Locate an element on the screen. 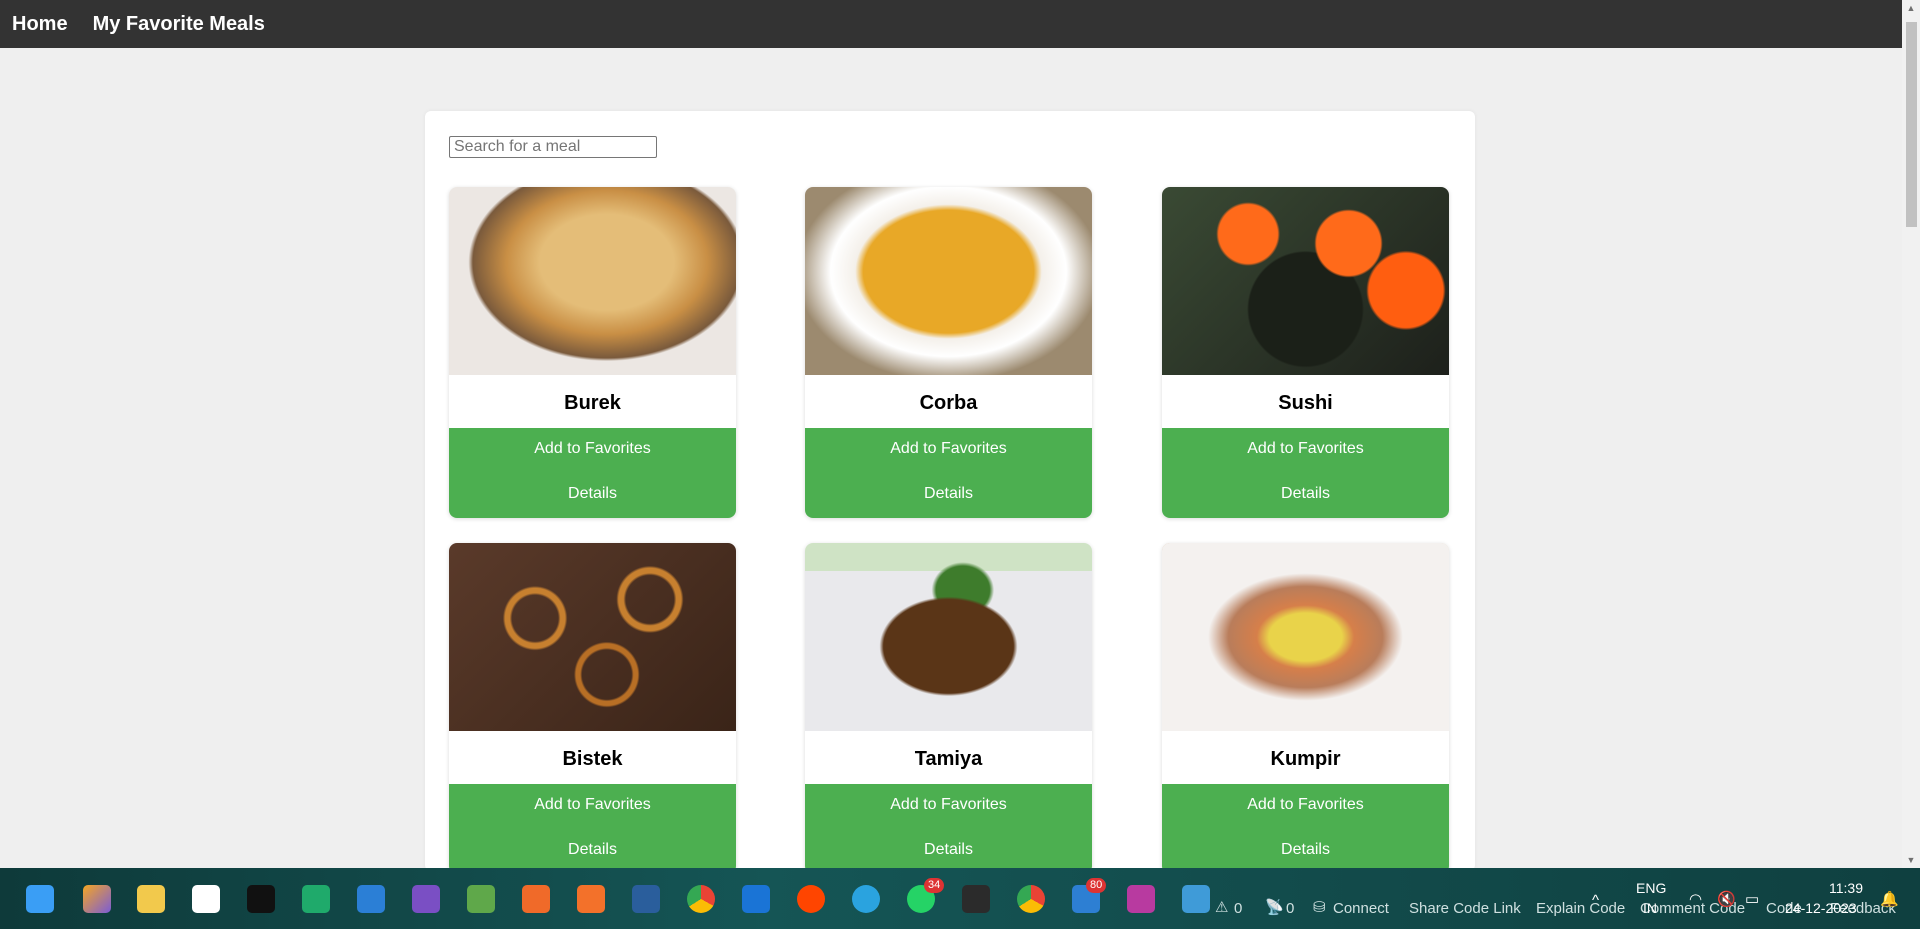 The width and height of the screenshot is (1920, 929). meal-title: Kumpir is located at coordinates (1305, 759).